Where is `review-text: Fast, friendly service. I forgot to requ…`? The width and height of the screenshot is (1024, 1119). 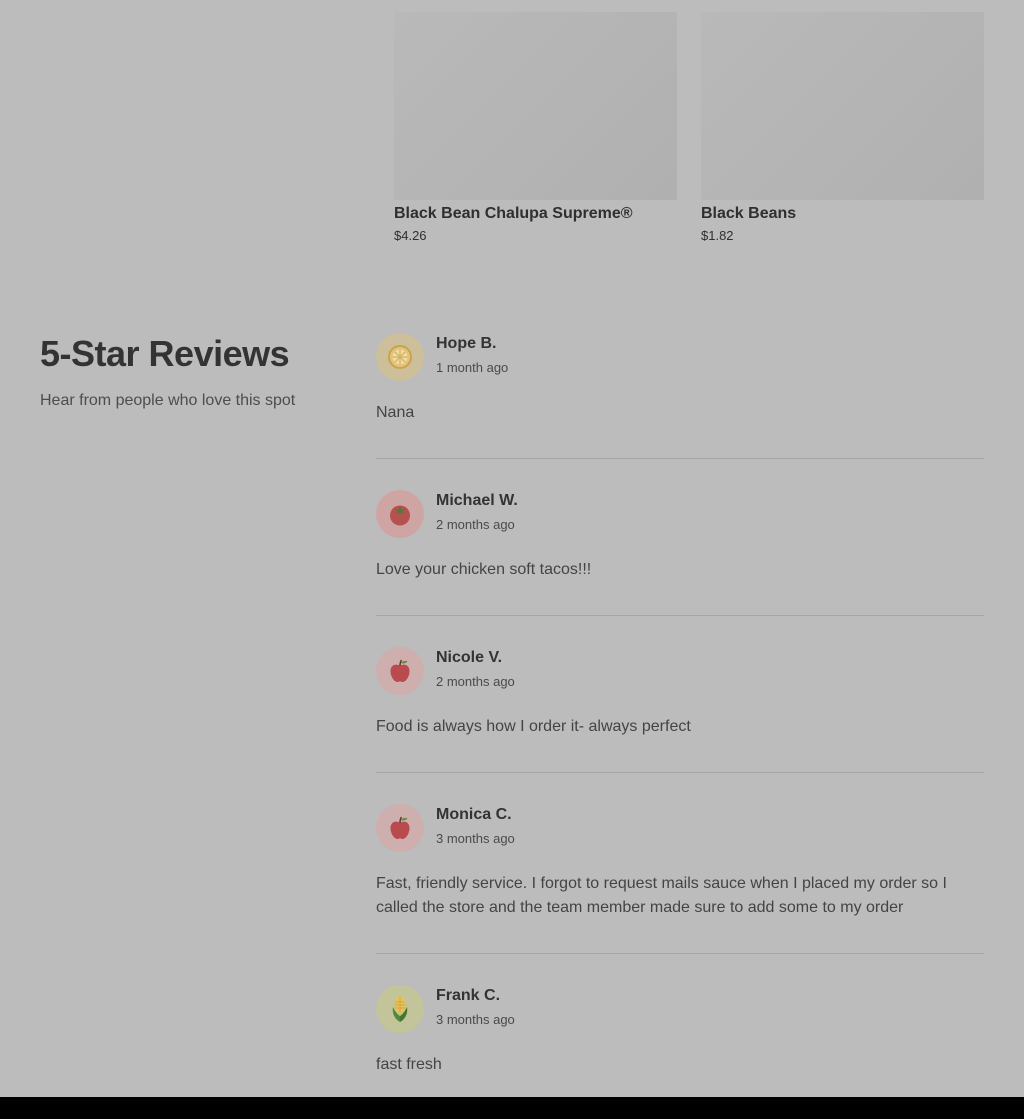
review-text: Fast, friendly service. I forgot to requ… is located at coordinates (661, 895).